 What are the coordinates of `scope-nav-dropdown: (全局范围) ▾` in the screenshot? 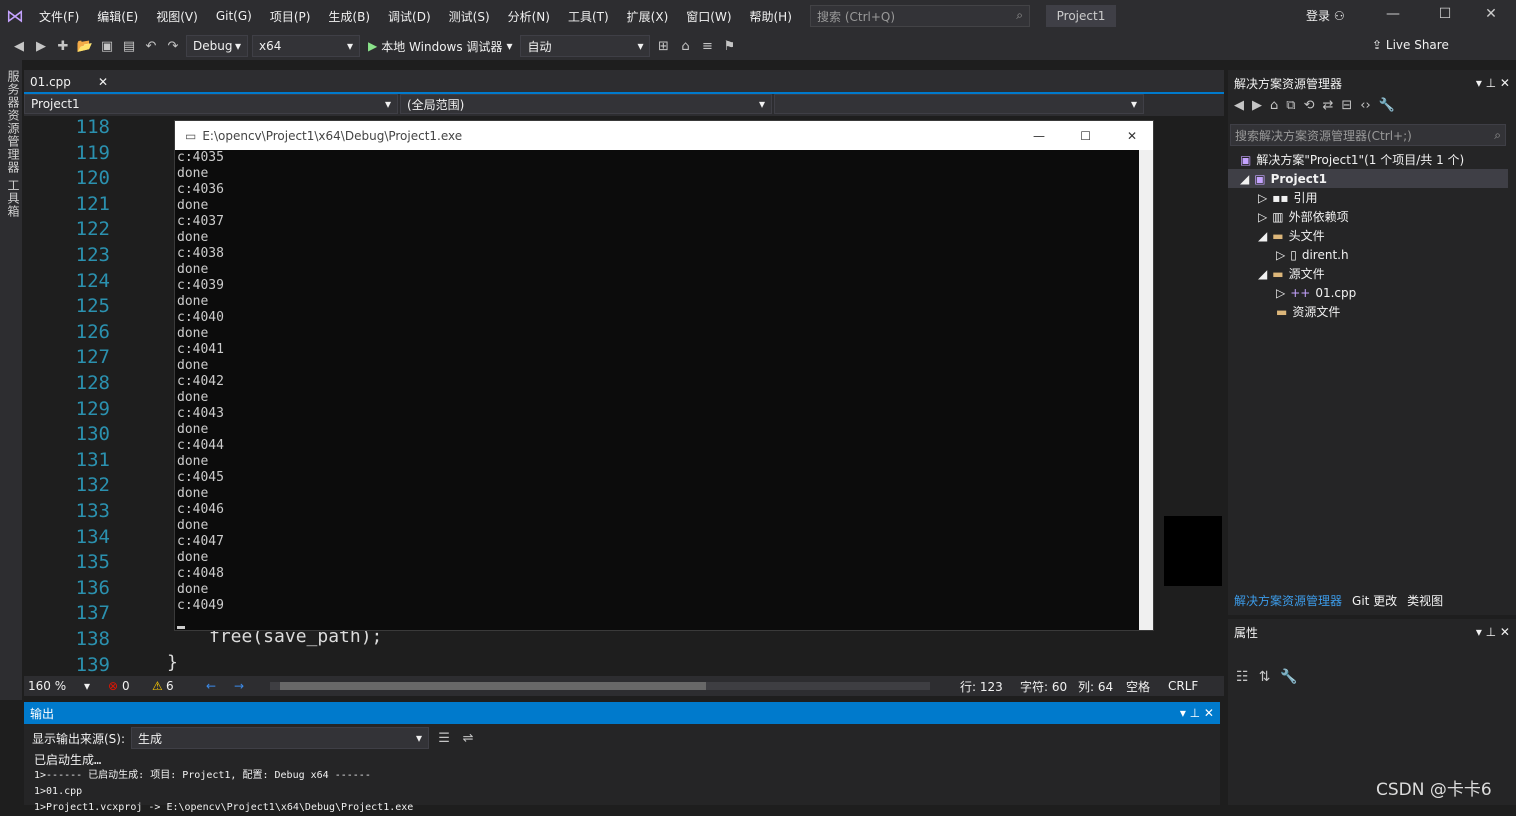 It's located at (586, 104).